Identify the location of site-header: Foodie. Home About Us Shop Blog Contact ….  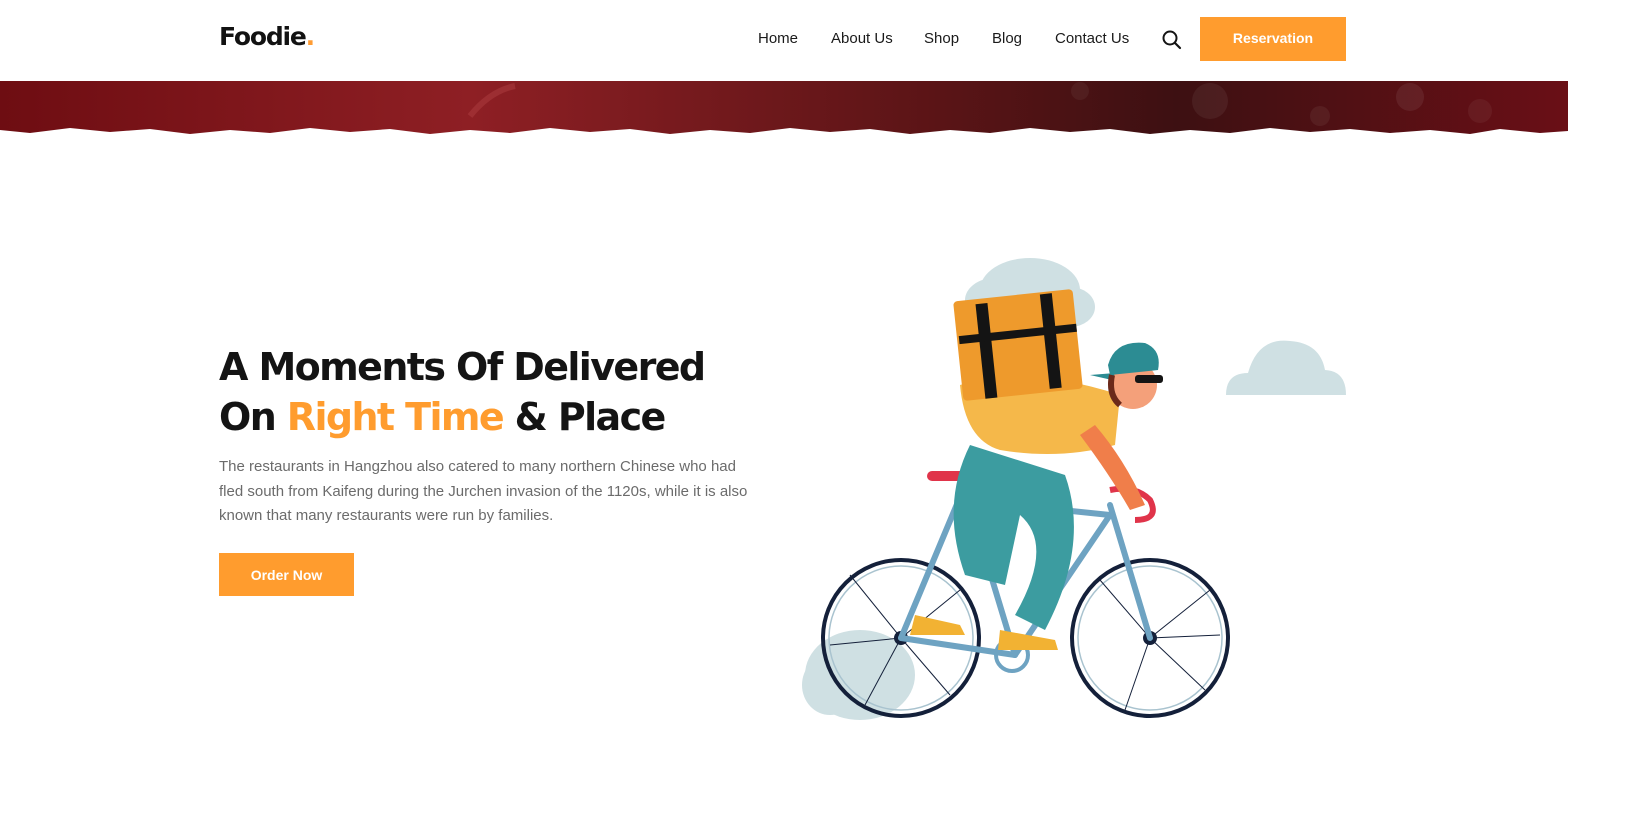
(784, 40).